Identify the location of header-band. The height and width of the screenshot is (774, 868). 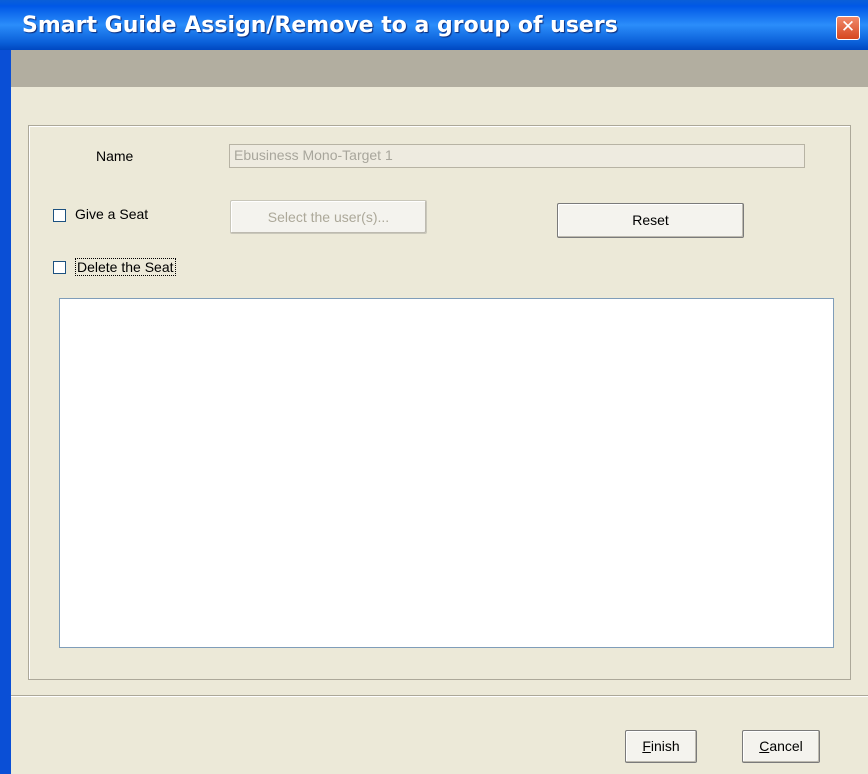
(439, 68).